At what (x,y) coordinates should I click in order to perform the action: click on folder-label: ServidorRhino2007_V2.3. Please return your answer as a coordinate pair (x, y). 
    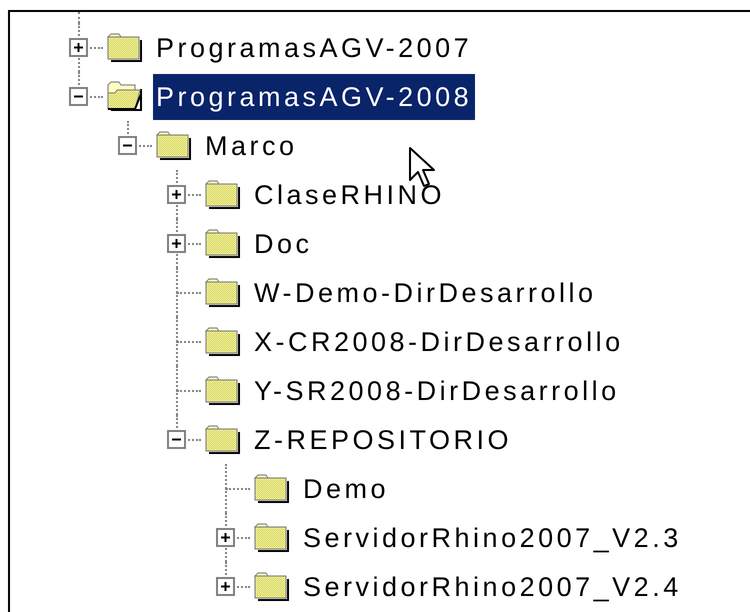
    Looking at the image, I should click on (492, 537).